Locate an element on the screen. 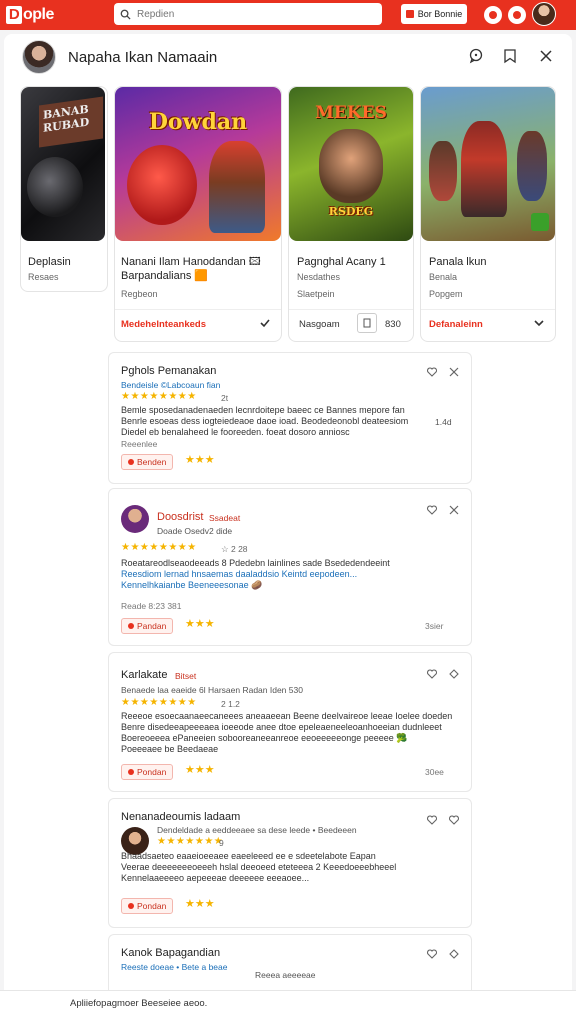 The height and width of the screenshot is (1024, 576). review-extra: Reeea aeeeeae is located at coordinates (285, 975).